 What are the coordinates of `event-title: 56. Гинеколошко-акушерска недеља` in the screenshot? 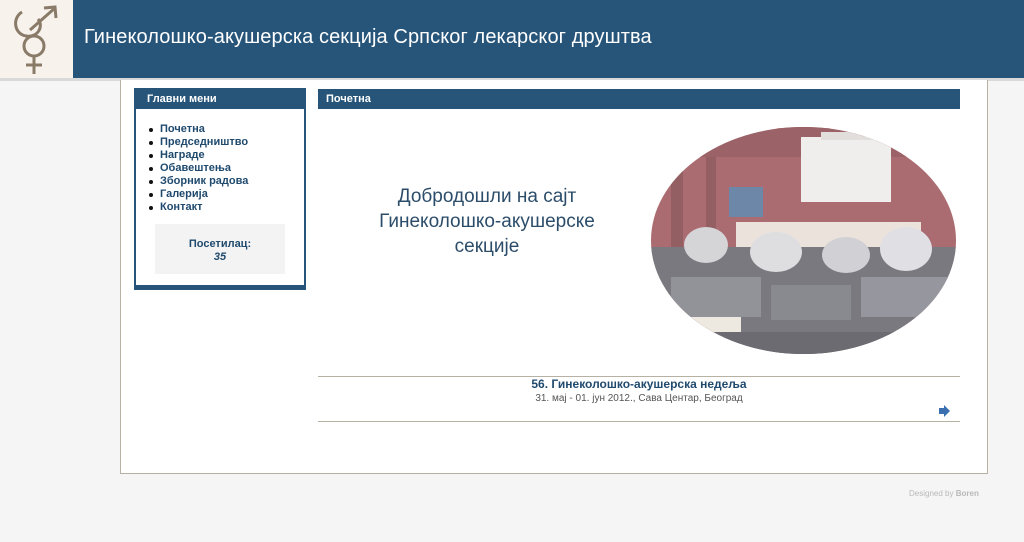 It's located at (639, 384).